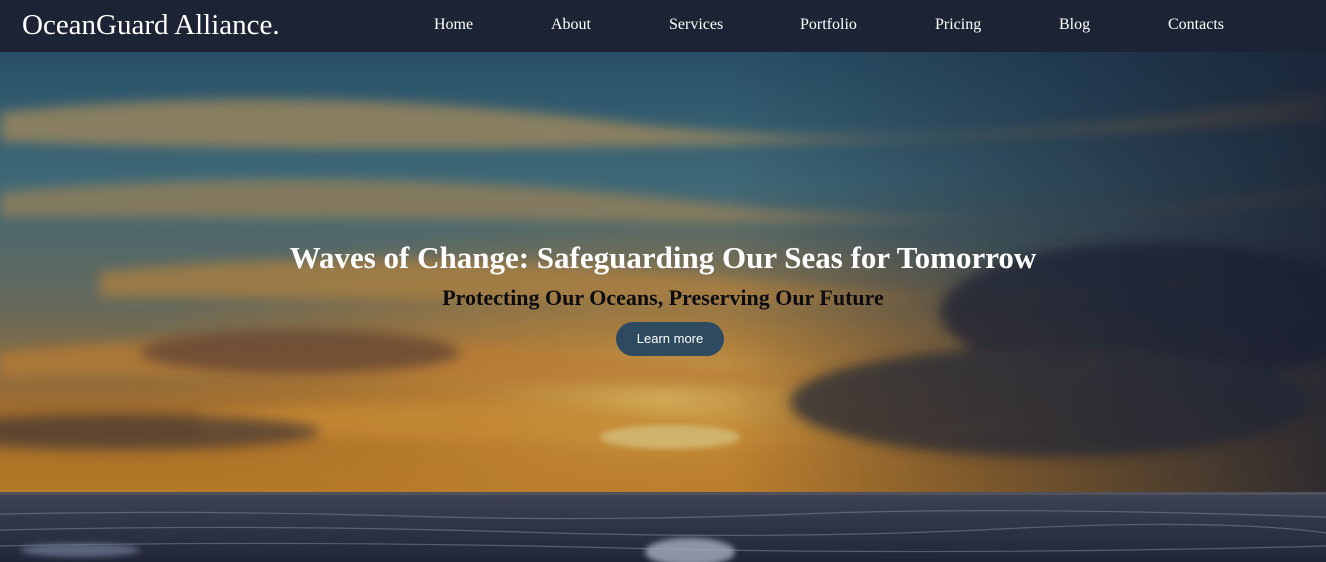 The image size is (1326, 562). Describe the element at coordinates (958, 25) in the screenshot. I see `nav-link-pricing: Pricing` at that location.